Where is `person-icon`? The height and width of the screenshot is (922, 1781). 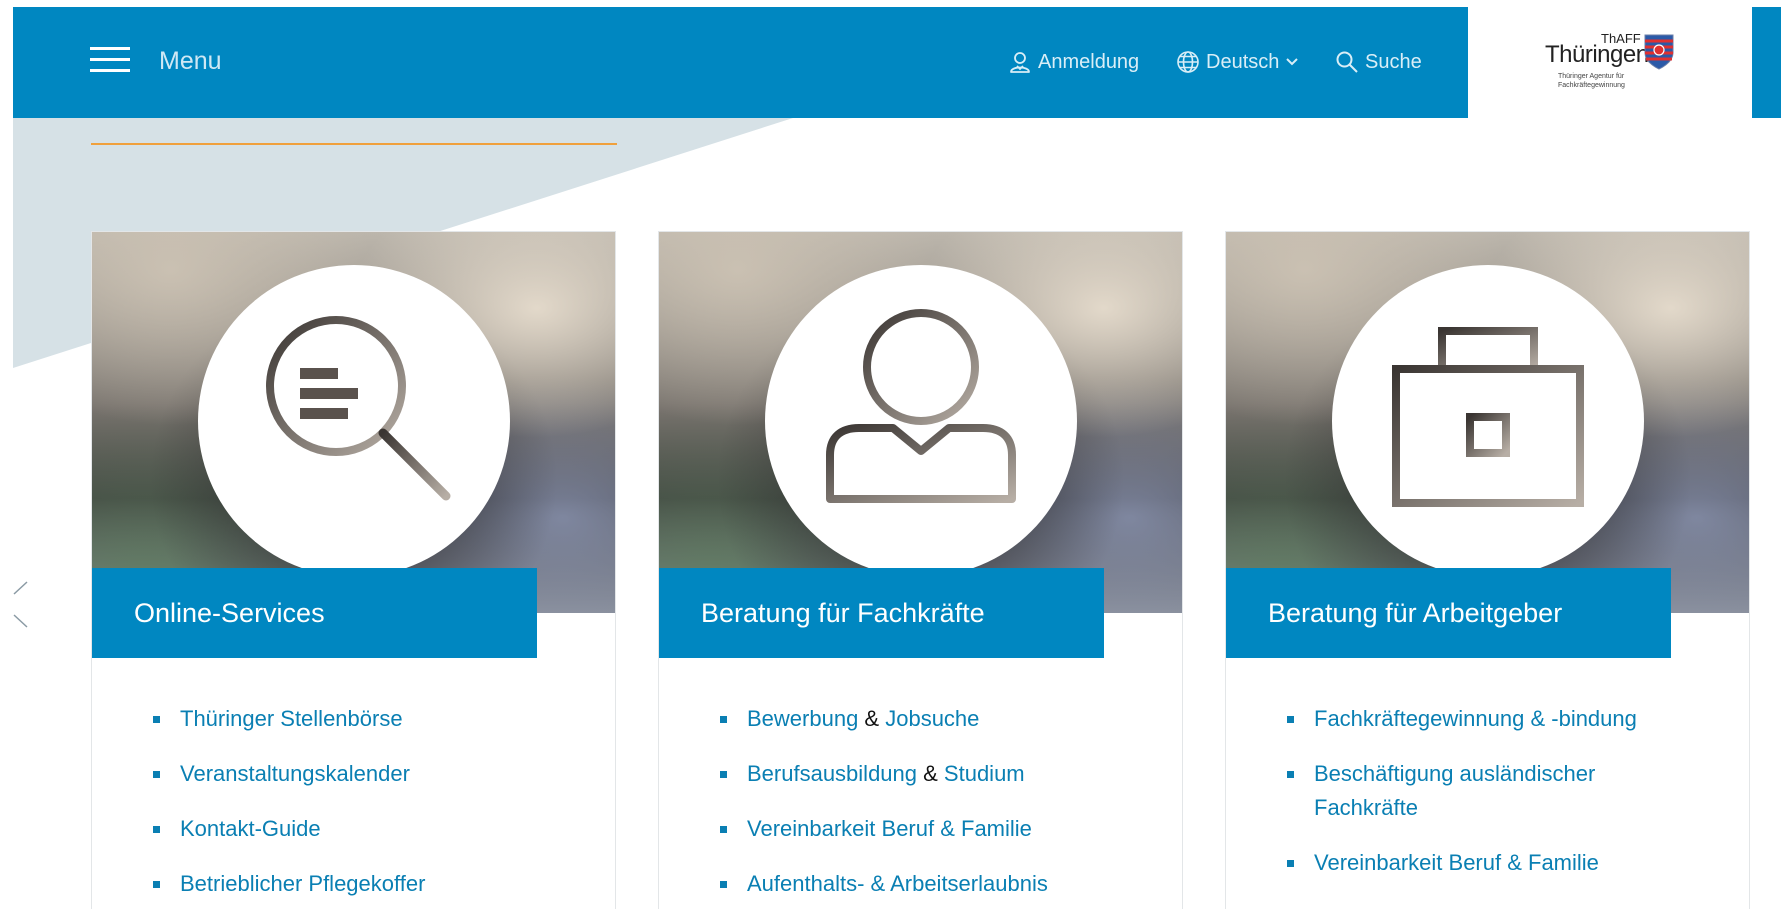
person-icon is located at coordinates (921, 406).